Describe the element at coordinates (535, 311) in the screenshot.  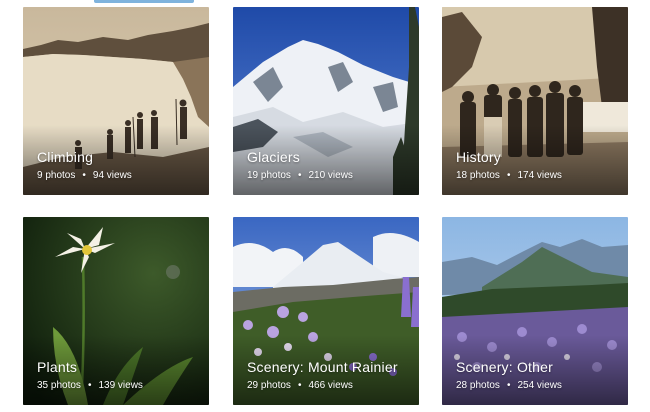
I see `album-card-scenery-other: Scenery: Other 28 photos • 254 views` at that location.